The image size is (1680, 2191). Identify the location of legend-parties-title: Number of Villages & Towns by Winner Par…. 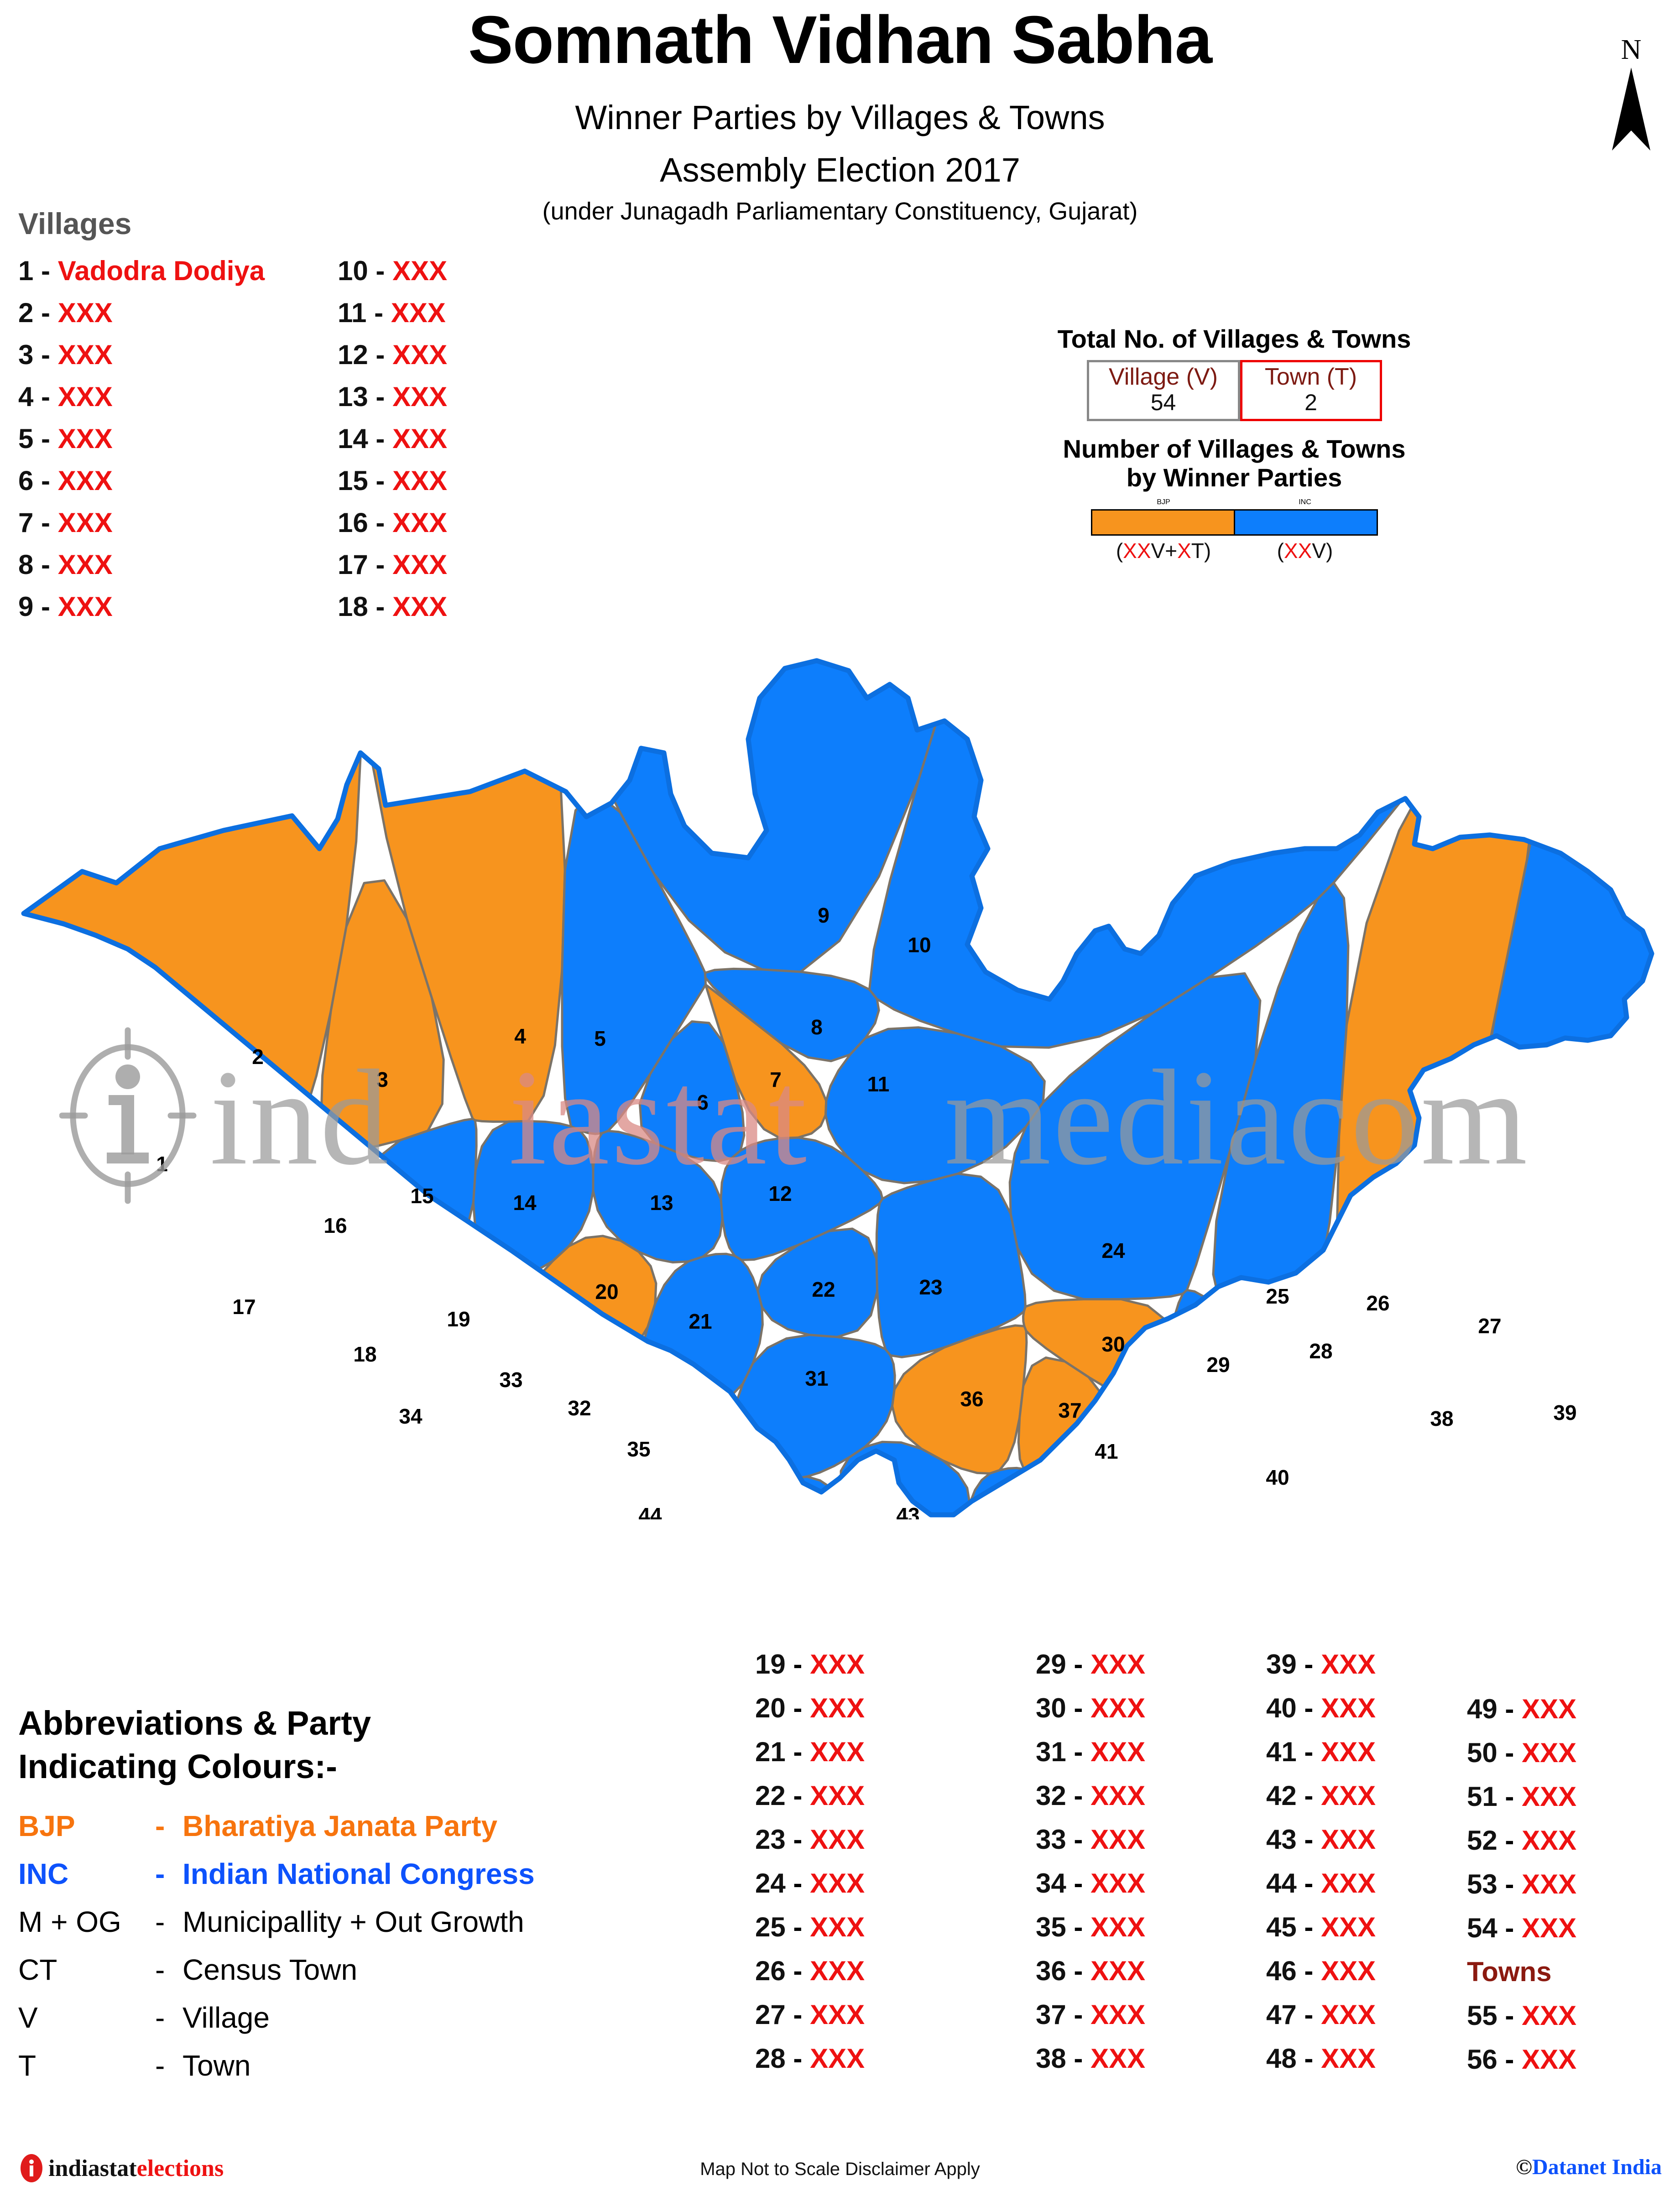
(1234, 463).